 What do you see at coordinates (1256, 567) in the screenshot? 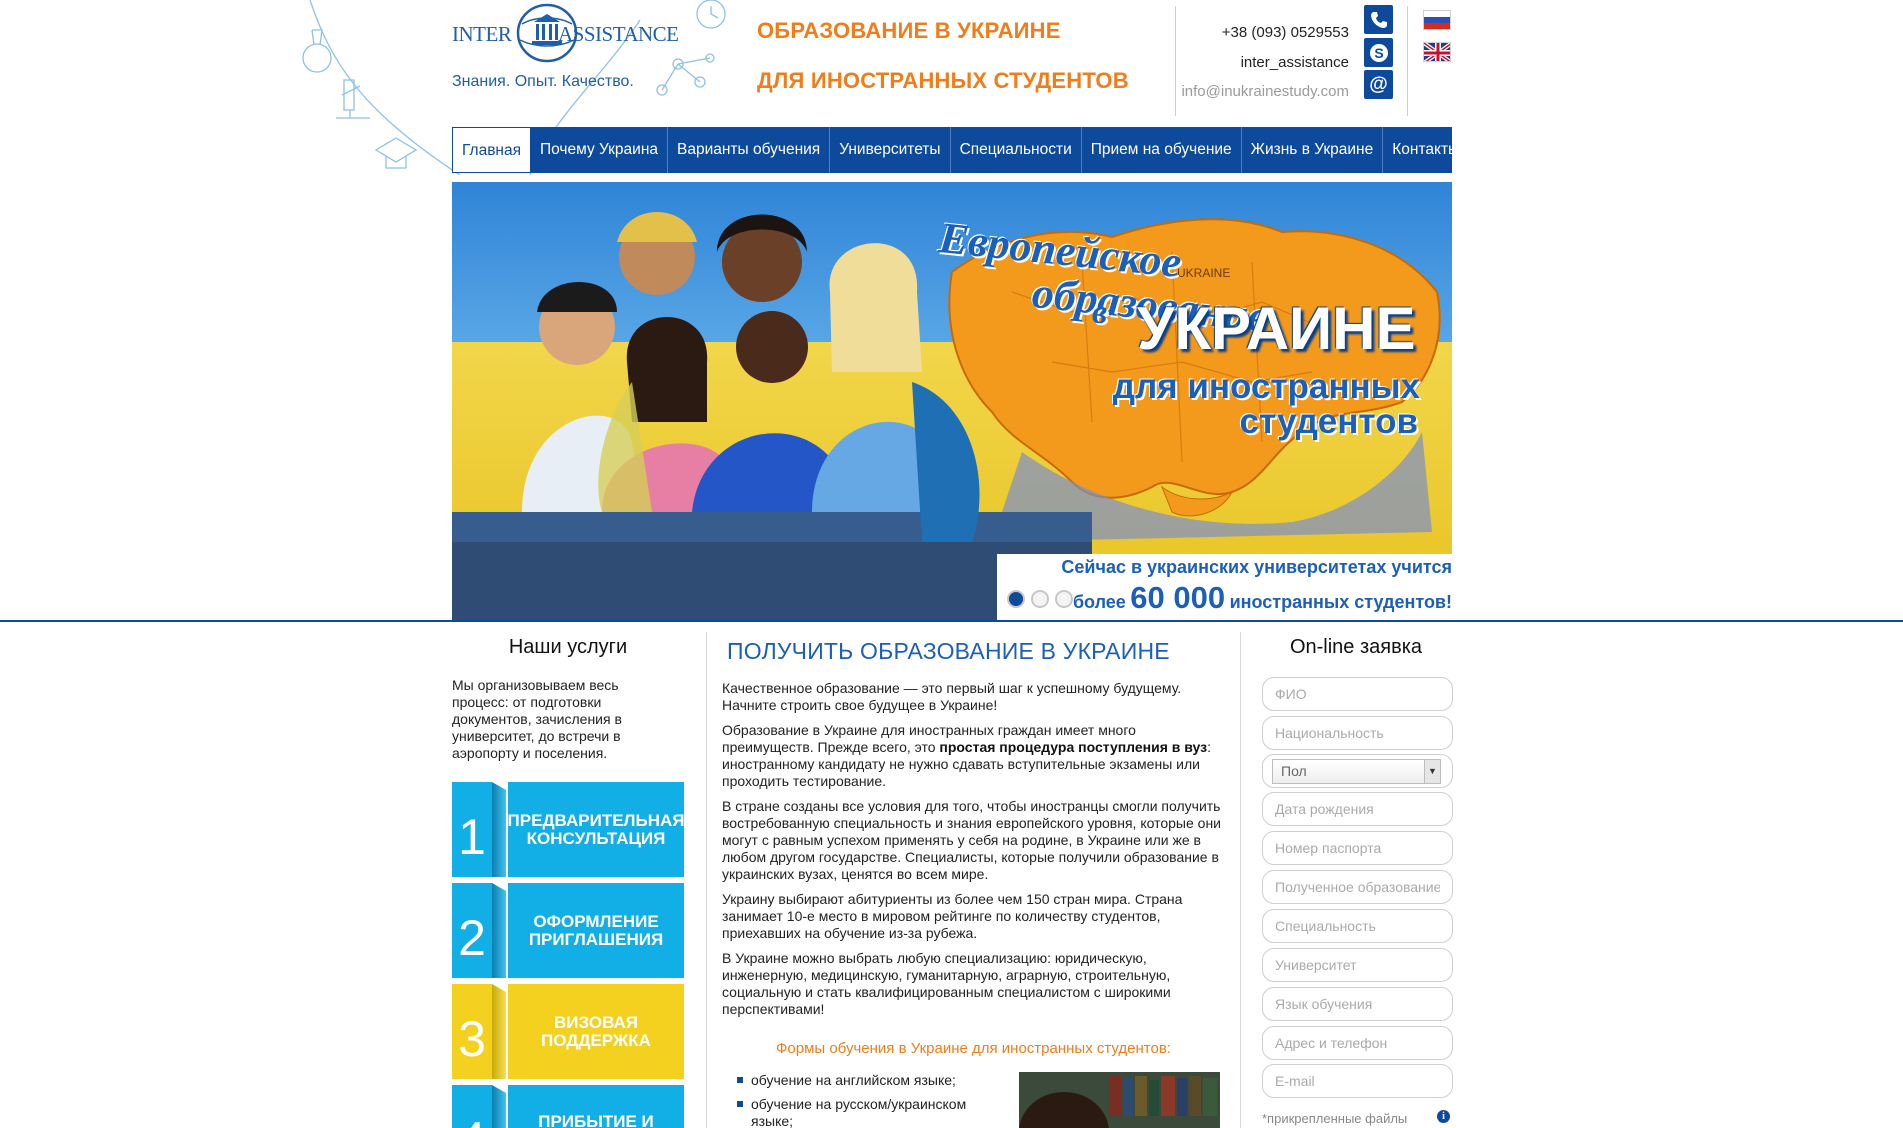
I see `banner-caption-line1: Сейчас в украинских университетах учится` at bounding box center [1256, 567].